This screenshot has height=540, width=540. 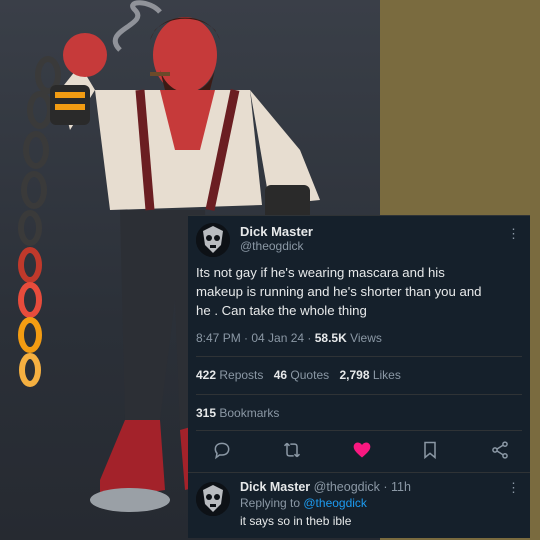 I want to click on like-icon, so click(x=362, y=450).